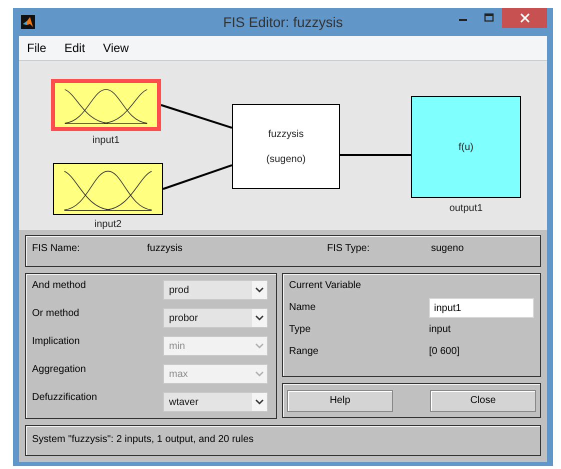 The height and width of the screenshot is (469, 561). I want to click on type-value: input, so click(440, 329).